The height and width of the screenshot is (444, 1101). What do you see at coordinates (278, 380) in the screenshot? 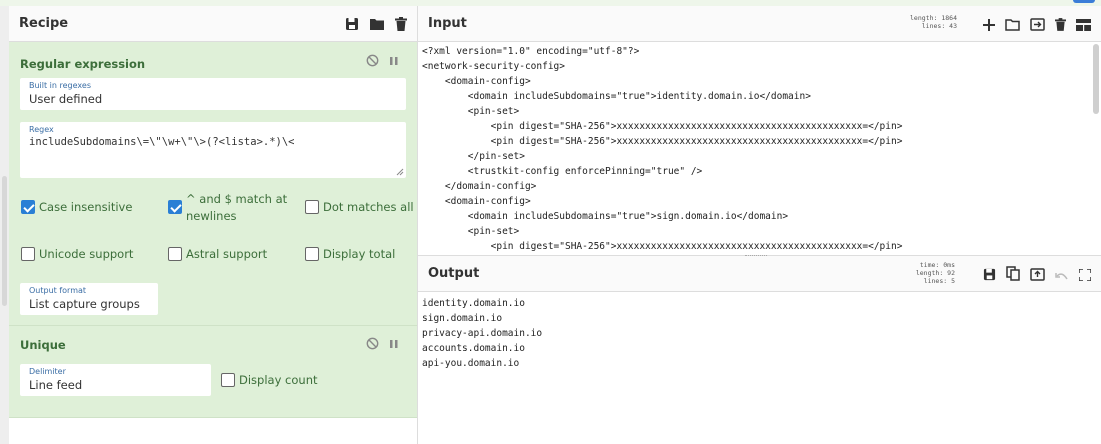
I see `display-count-label: Display count` at bounding box center [278, 380].